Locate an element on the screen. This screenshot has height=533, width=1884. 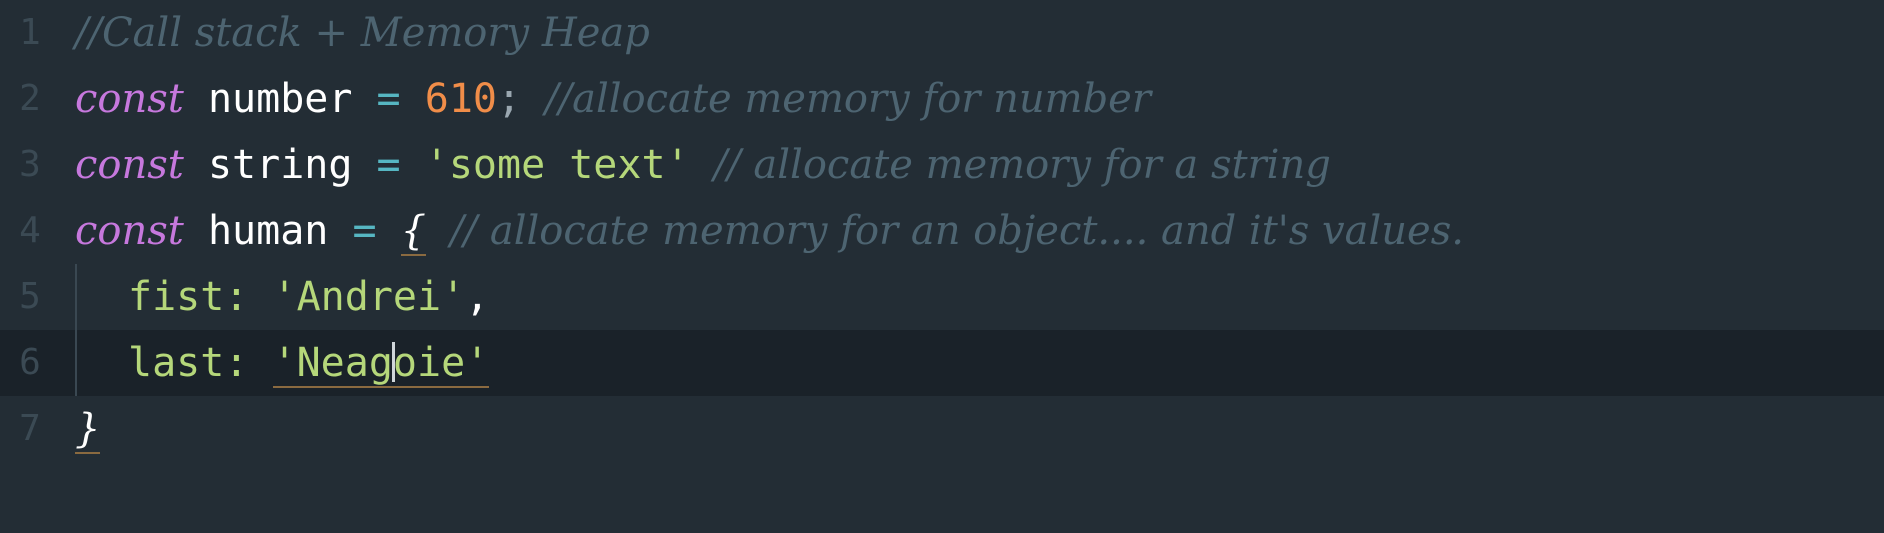
line-number: 5 is located at coordinates (30, 296).